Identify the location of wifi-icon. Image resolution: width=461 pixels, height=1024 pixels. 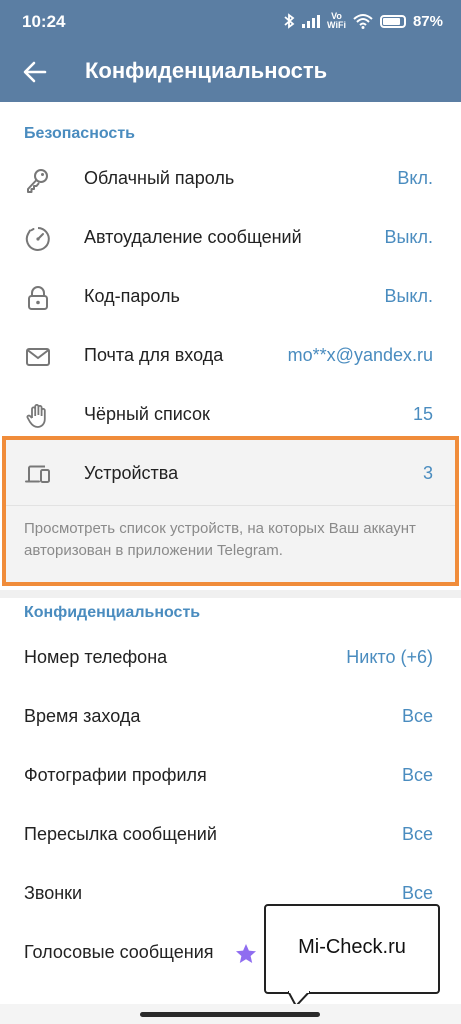
(363, 21).